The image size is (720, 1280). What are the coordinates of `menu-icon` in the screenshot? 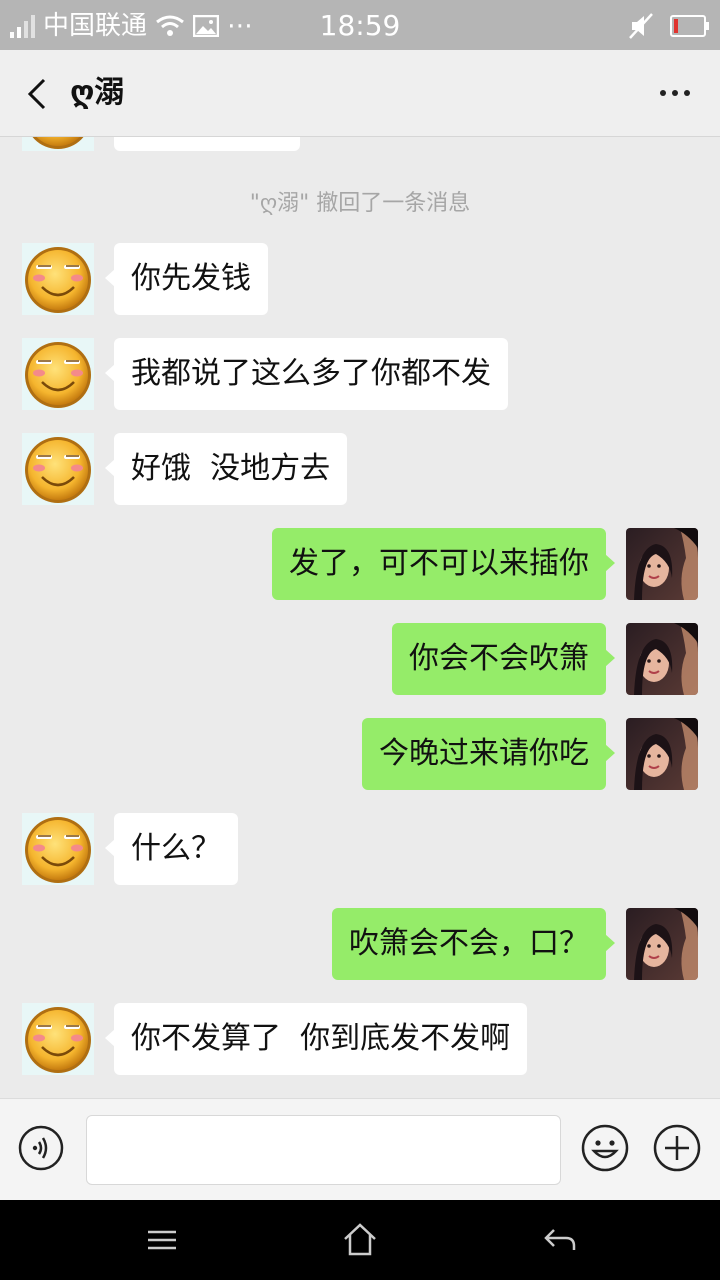 It's located at (162, 1240).